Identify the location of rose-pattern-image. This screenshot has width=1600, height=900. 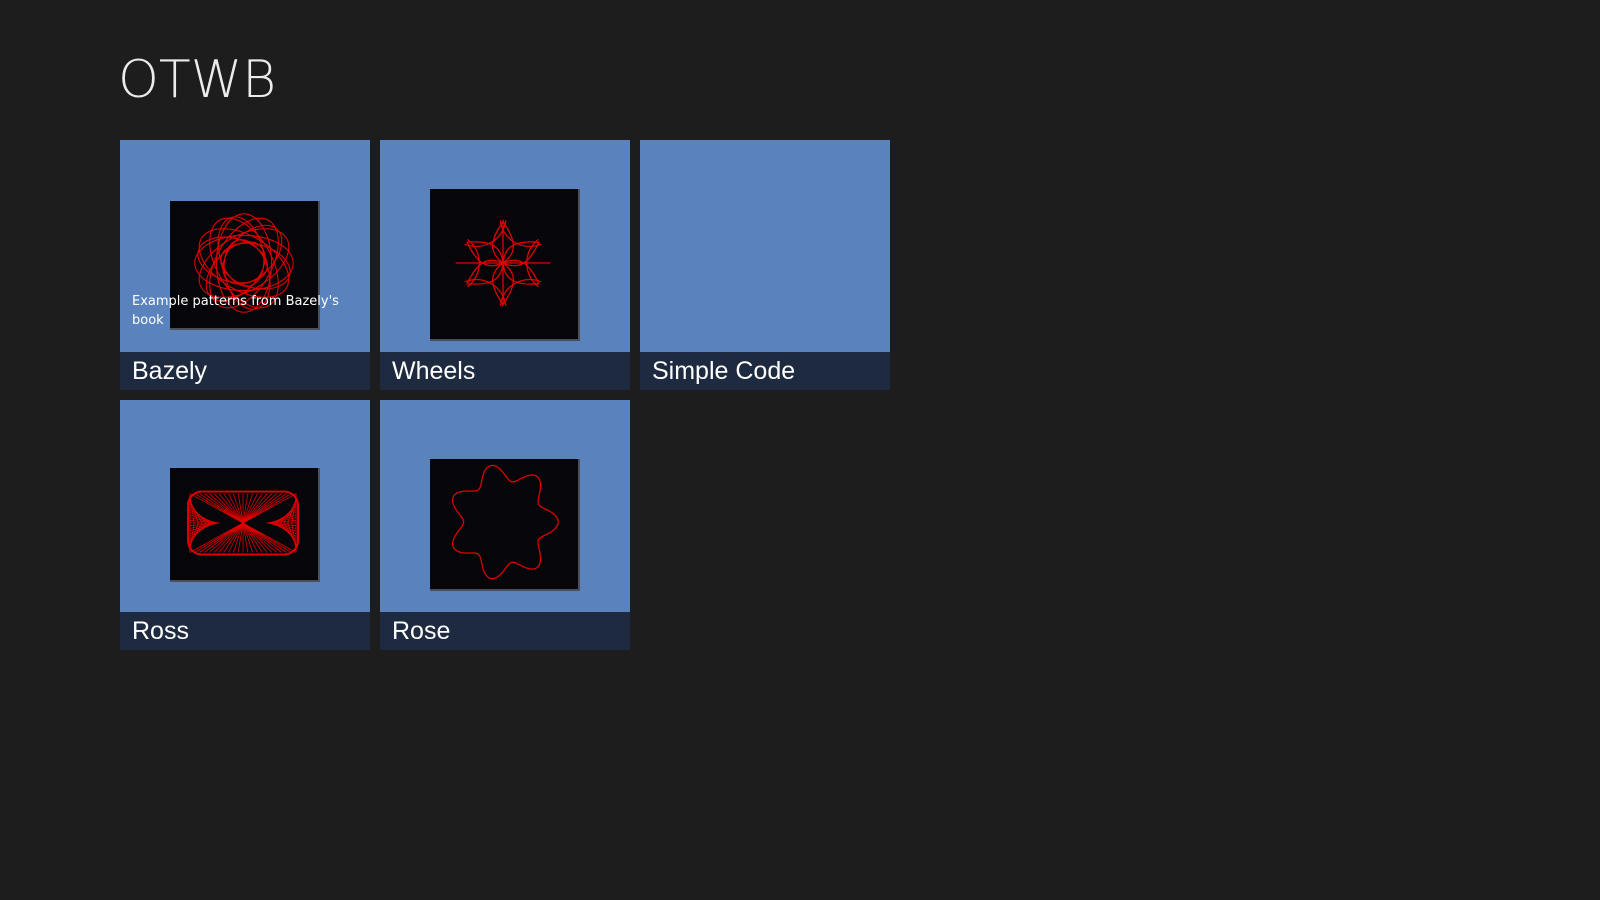
(505, 525).